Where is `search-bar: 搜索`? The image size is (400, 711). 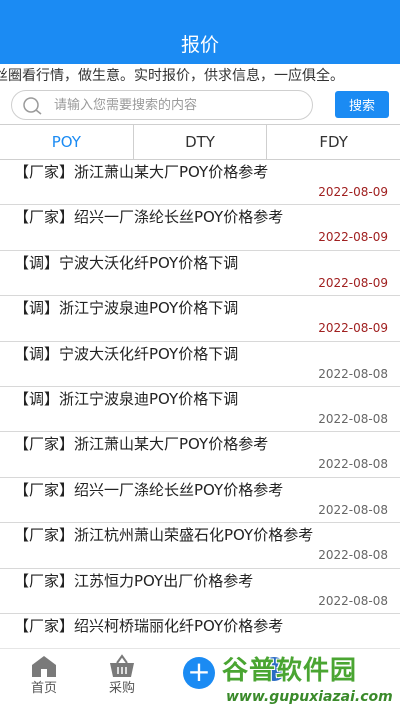 search-bar: 搜索 is located at coordinates (200, 106).